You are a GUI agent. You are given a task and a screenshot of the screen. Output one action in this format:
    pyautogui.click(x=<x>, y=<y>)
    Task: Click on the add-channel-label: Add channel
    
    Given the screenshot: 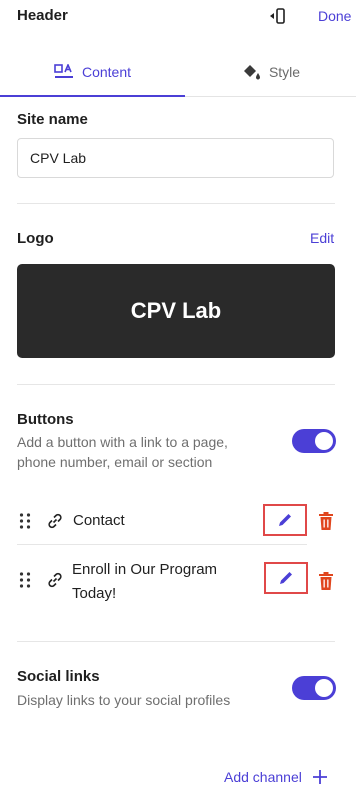 What is the action you would take?
    pyautogui.click(x=263, y=777)
    